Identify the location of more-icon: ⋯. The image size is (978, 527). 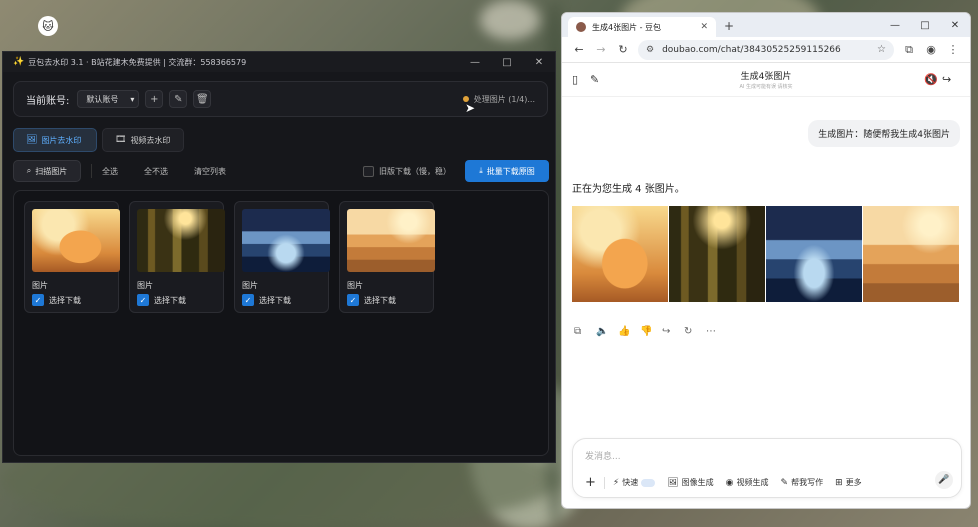
(717, 331).